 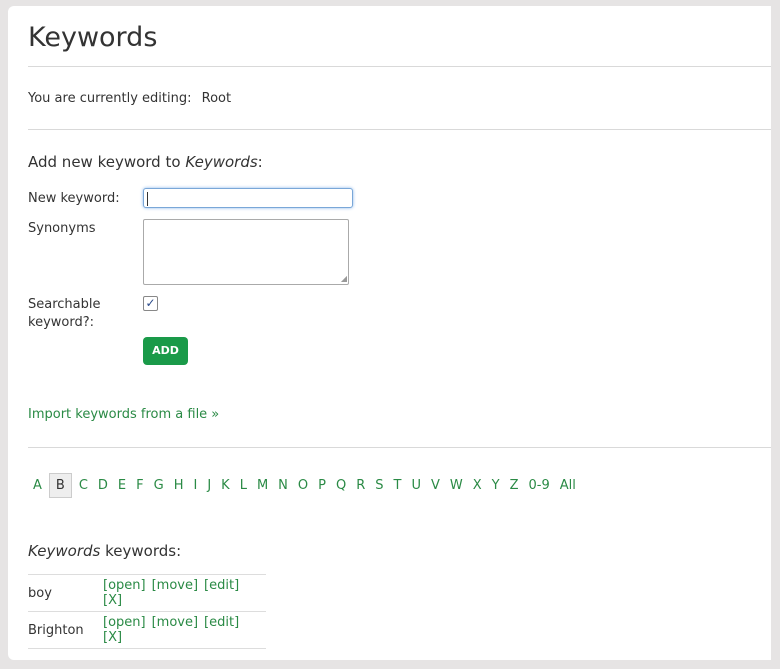 I want to click on alphabet-letter-i: I, so click(x=195, y=485).